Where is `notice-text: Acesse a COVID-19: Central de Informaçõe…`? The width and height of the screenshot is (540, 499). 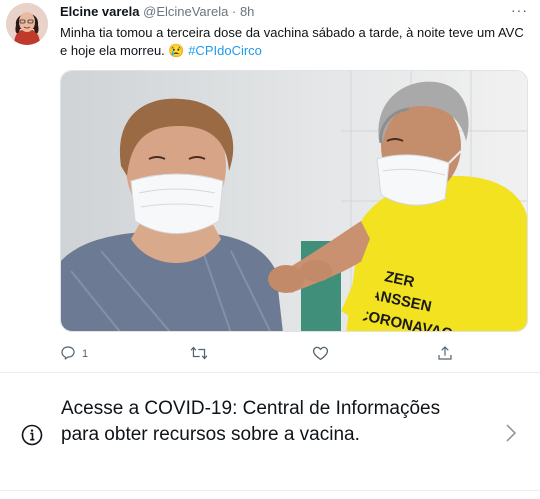 notice-text: Acesse a COVID-19: Central de Informaçõe… is located at coordinates (251, 421).